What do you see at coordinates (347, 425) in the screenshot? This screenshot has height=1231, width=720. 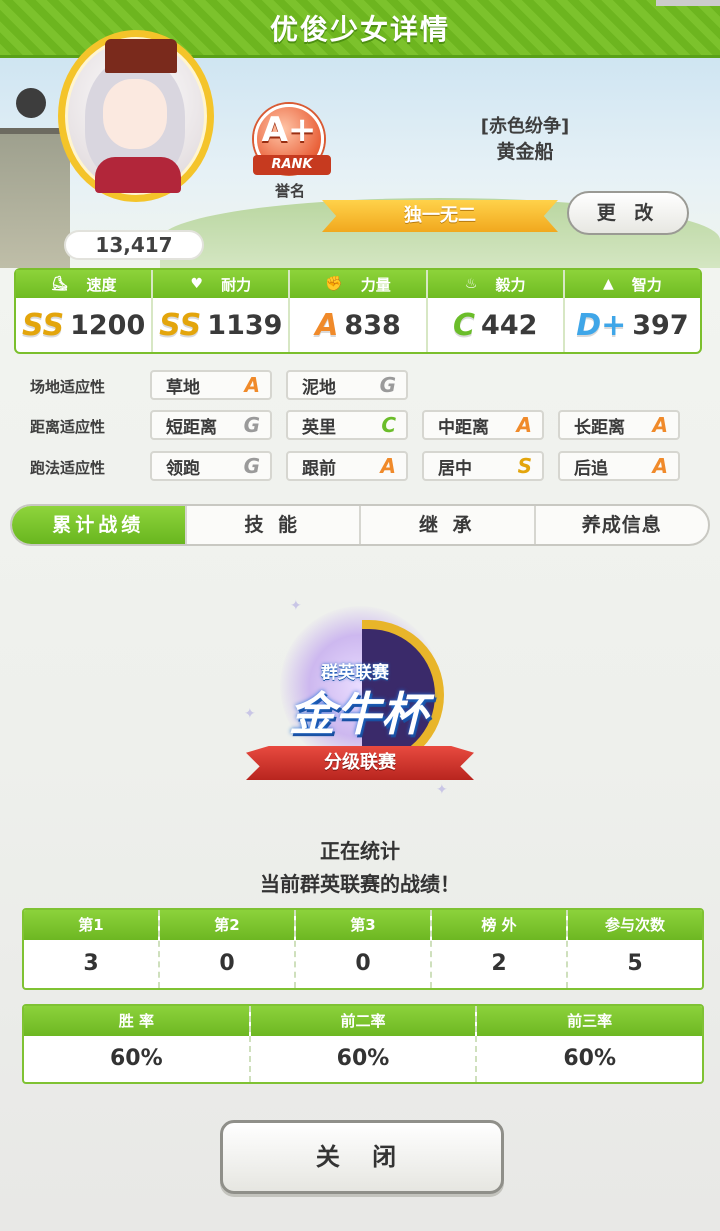 I see `apt-cell: 英里 C` at bounding box center [347, 425].